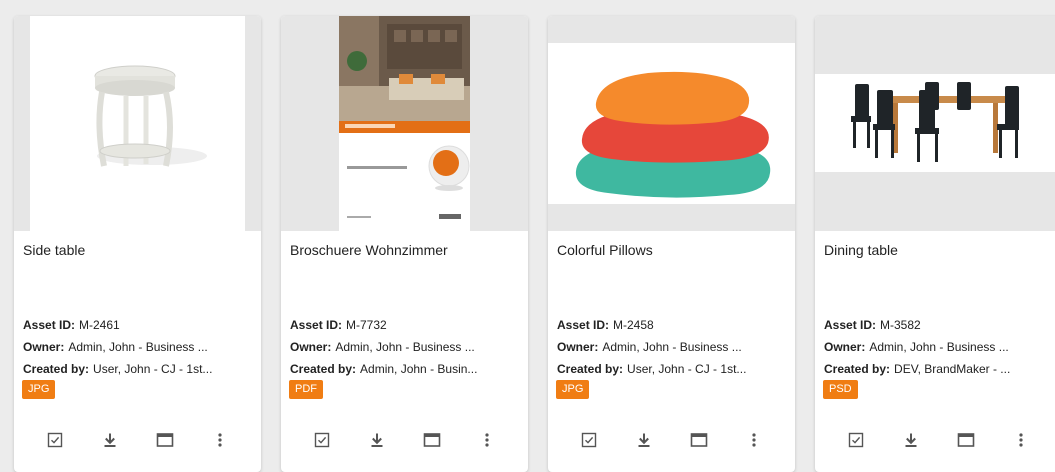  Describe the element at coordinates (939, 325) in the screenshot. I see `asset-id-row: Asset ID: M-3582` at that location.